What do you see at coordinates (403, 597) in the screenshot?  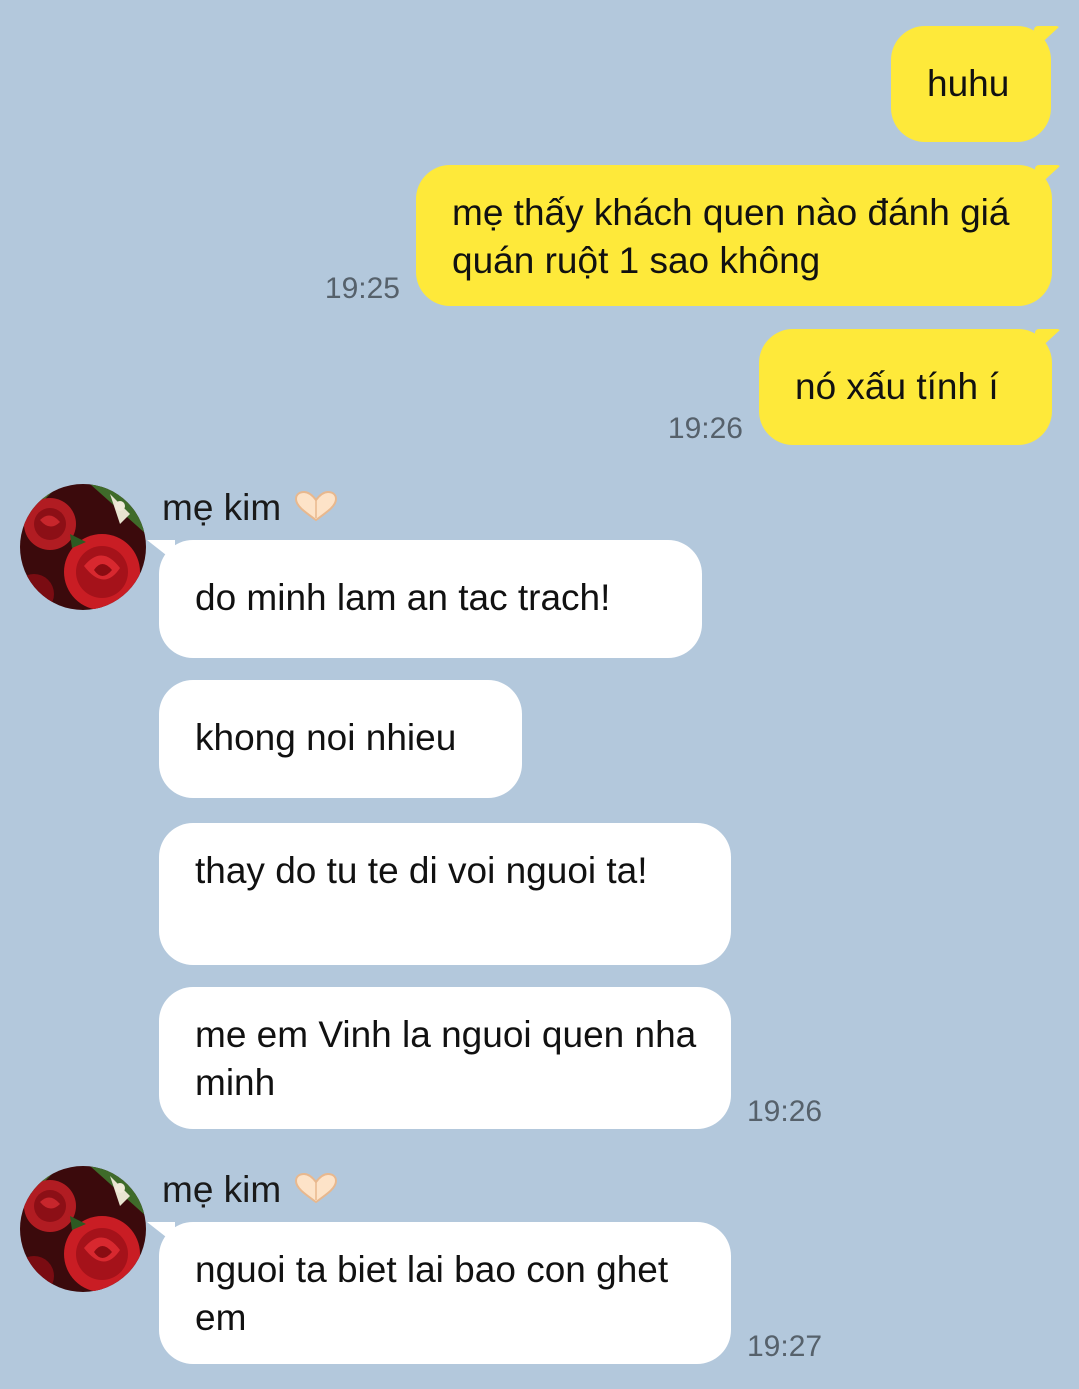 I see `message-text: do minh lam an tac trach!` at bounding box center [403, 597].